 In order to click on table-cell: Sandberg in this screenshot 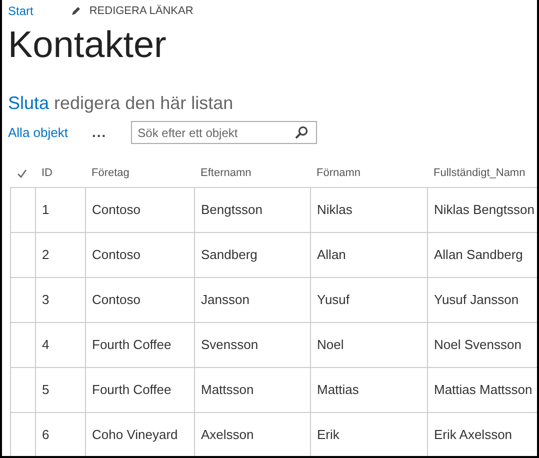, I will do `click(252, 254)`.